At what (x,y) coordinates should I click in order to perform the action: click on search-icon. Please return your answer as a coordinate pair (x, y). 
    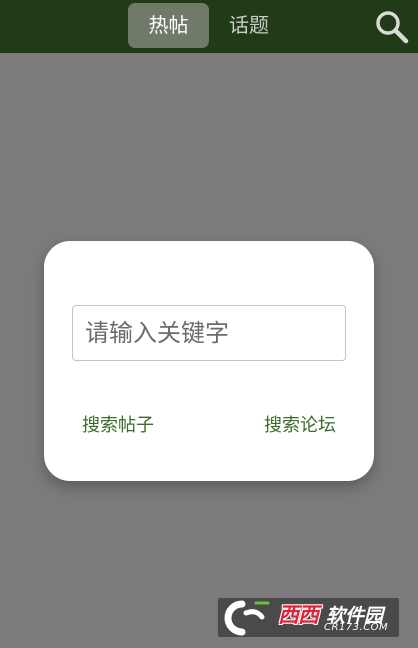
    Looking at the image, I should click on (392, 27).